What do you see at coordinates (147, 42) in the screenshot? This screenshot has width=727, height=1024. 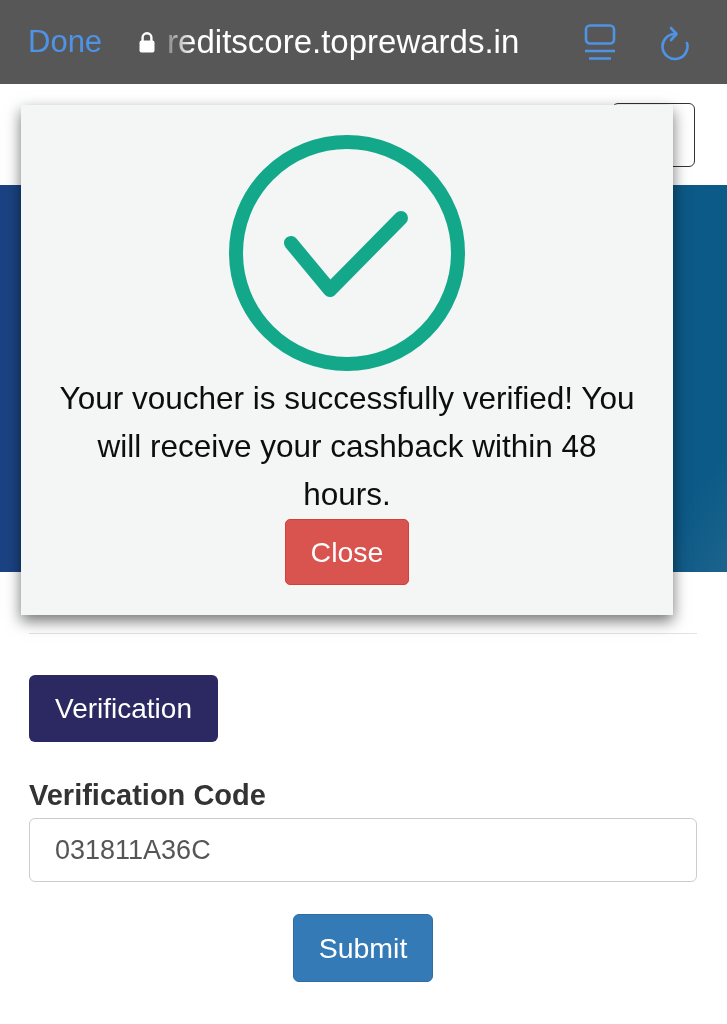 I see `lock-icon` at bounding box center [147, 42].